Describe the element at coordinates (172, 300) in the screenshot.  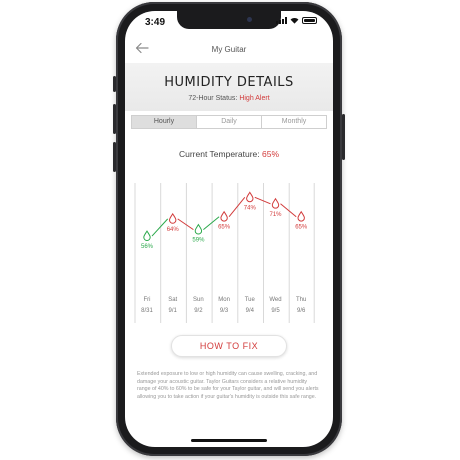
I see `day-label: Sat` at that location.